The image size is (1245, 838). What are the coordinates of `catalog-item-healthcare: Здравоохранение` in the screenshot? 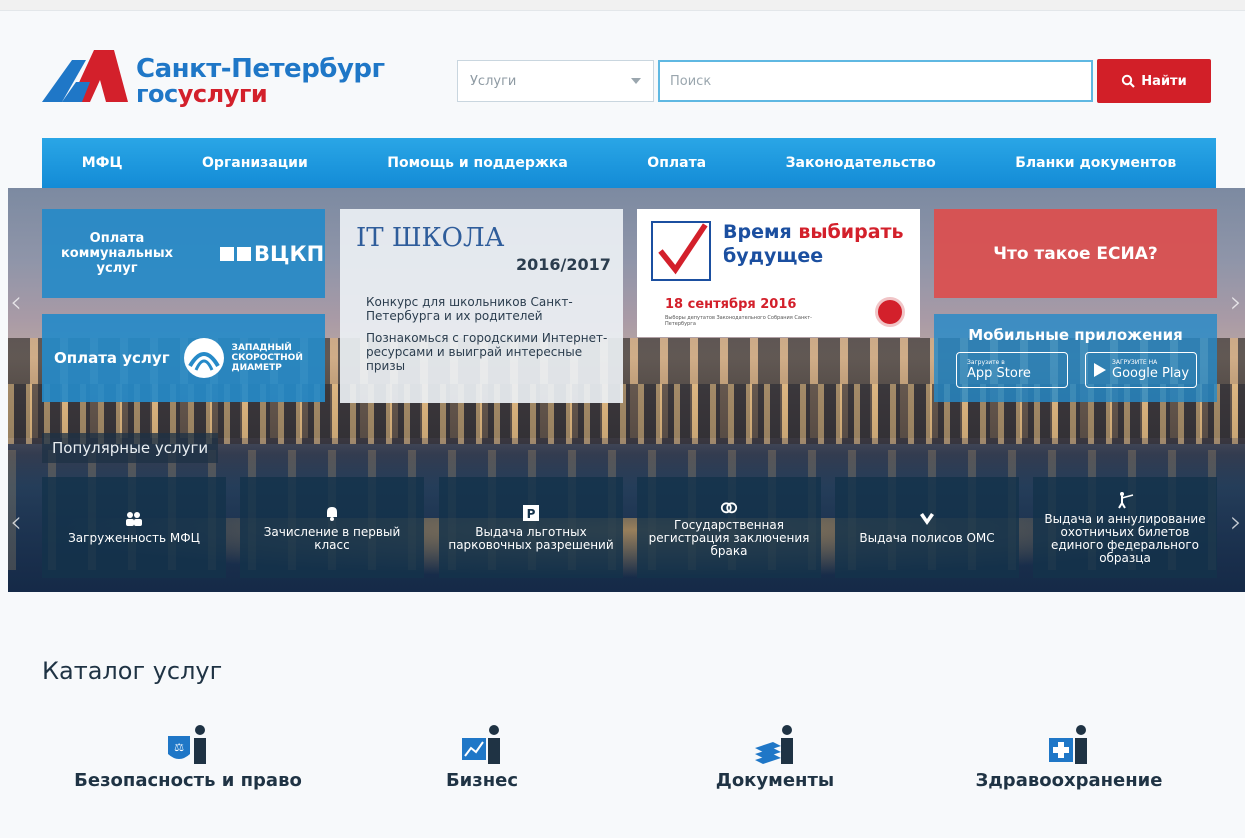 It's located at (1069, 755).